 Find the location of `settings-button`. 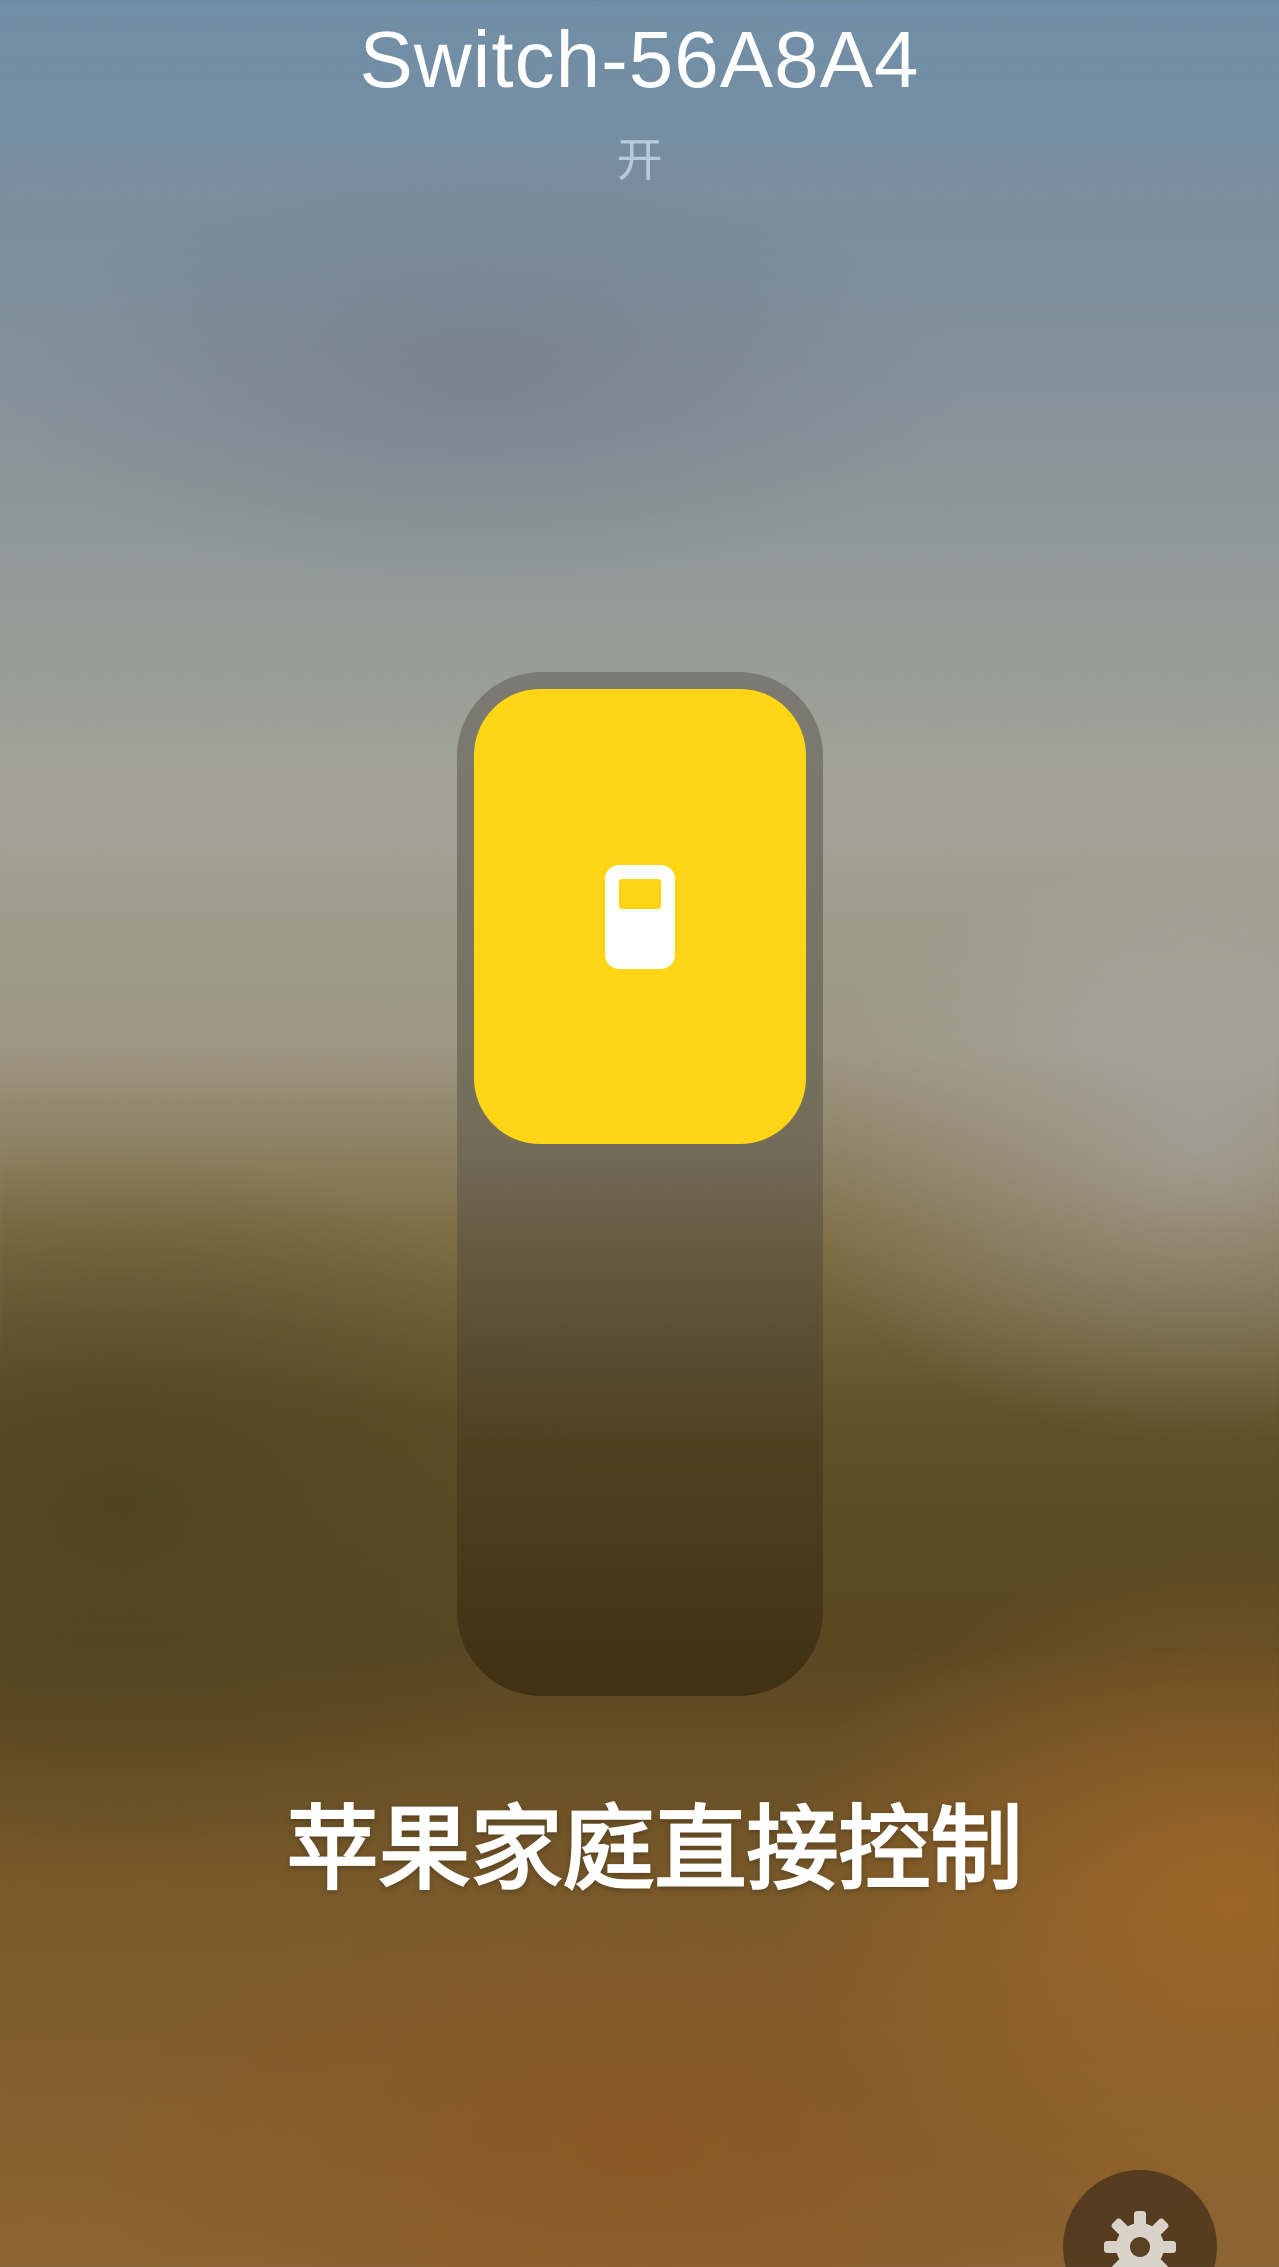

settings-button is located at coordinates (1140, 2218).